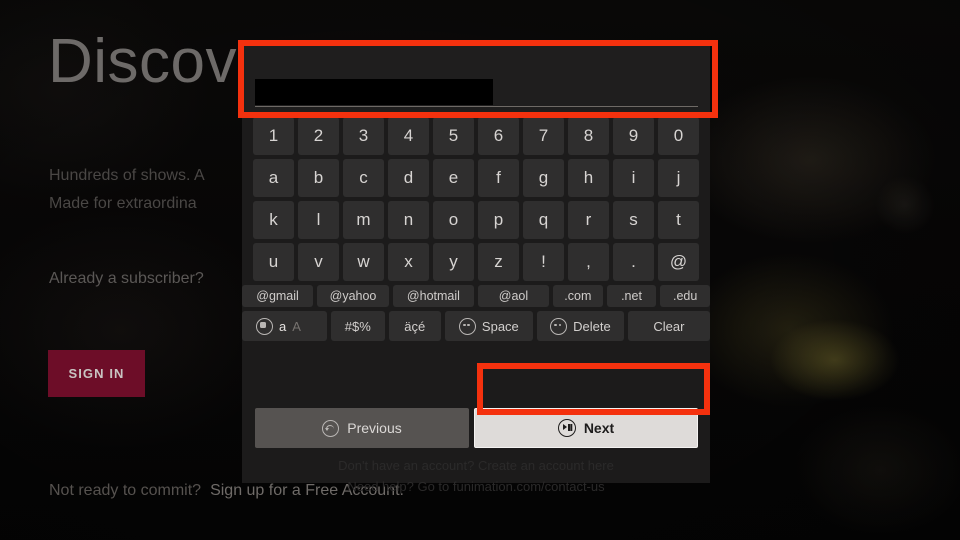 Image resolution: width=960 pixels, height=540 pixels. Describe the element at coordinates (543, 136) in the screenshot. I see `key-7: 7` at that location.